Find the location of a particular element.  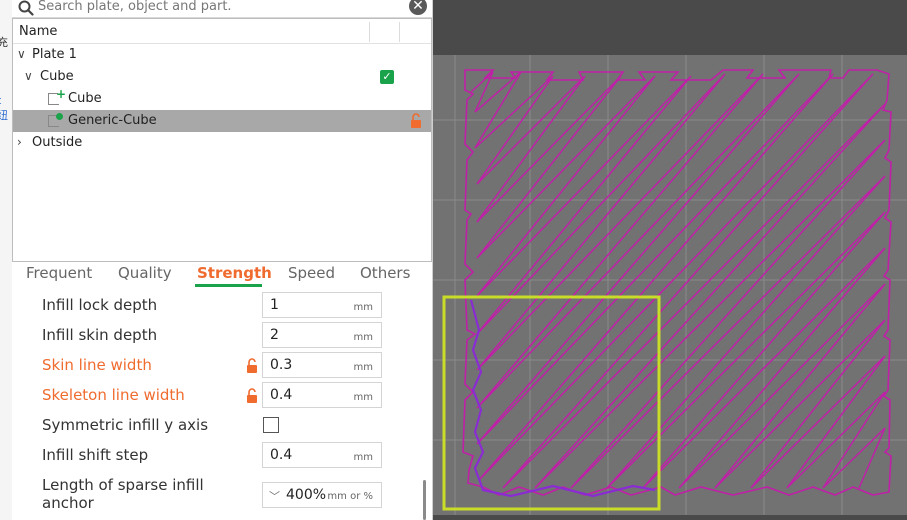

tree-header: Name is located at coordinates (222, 31).